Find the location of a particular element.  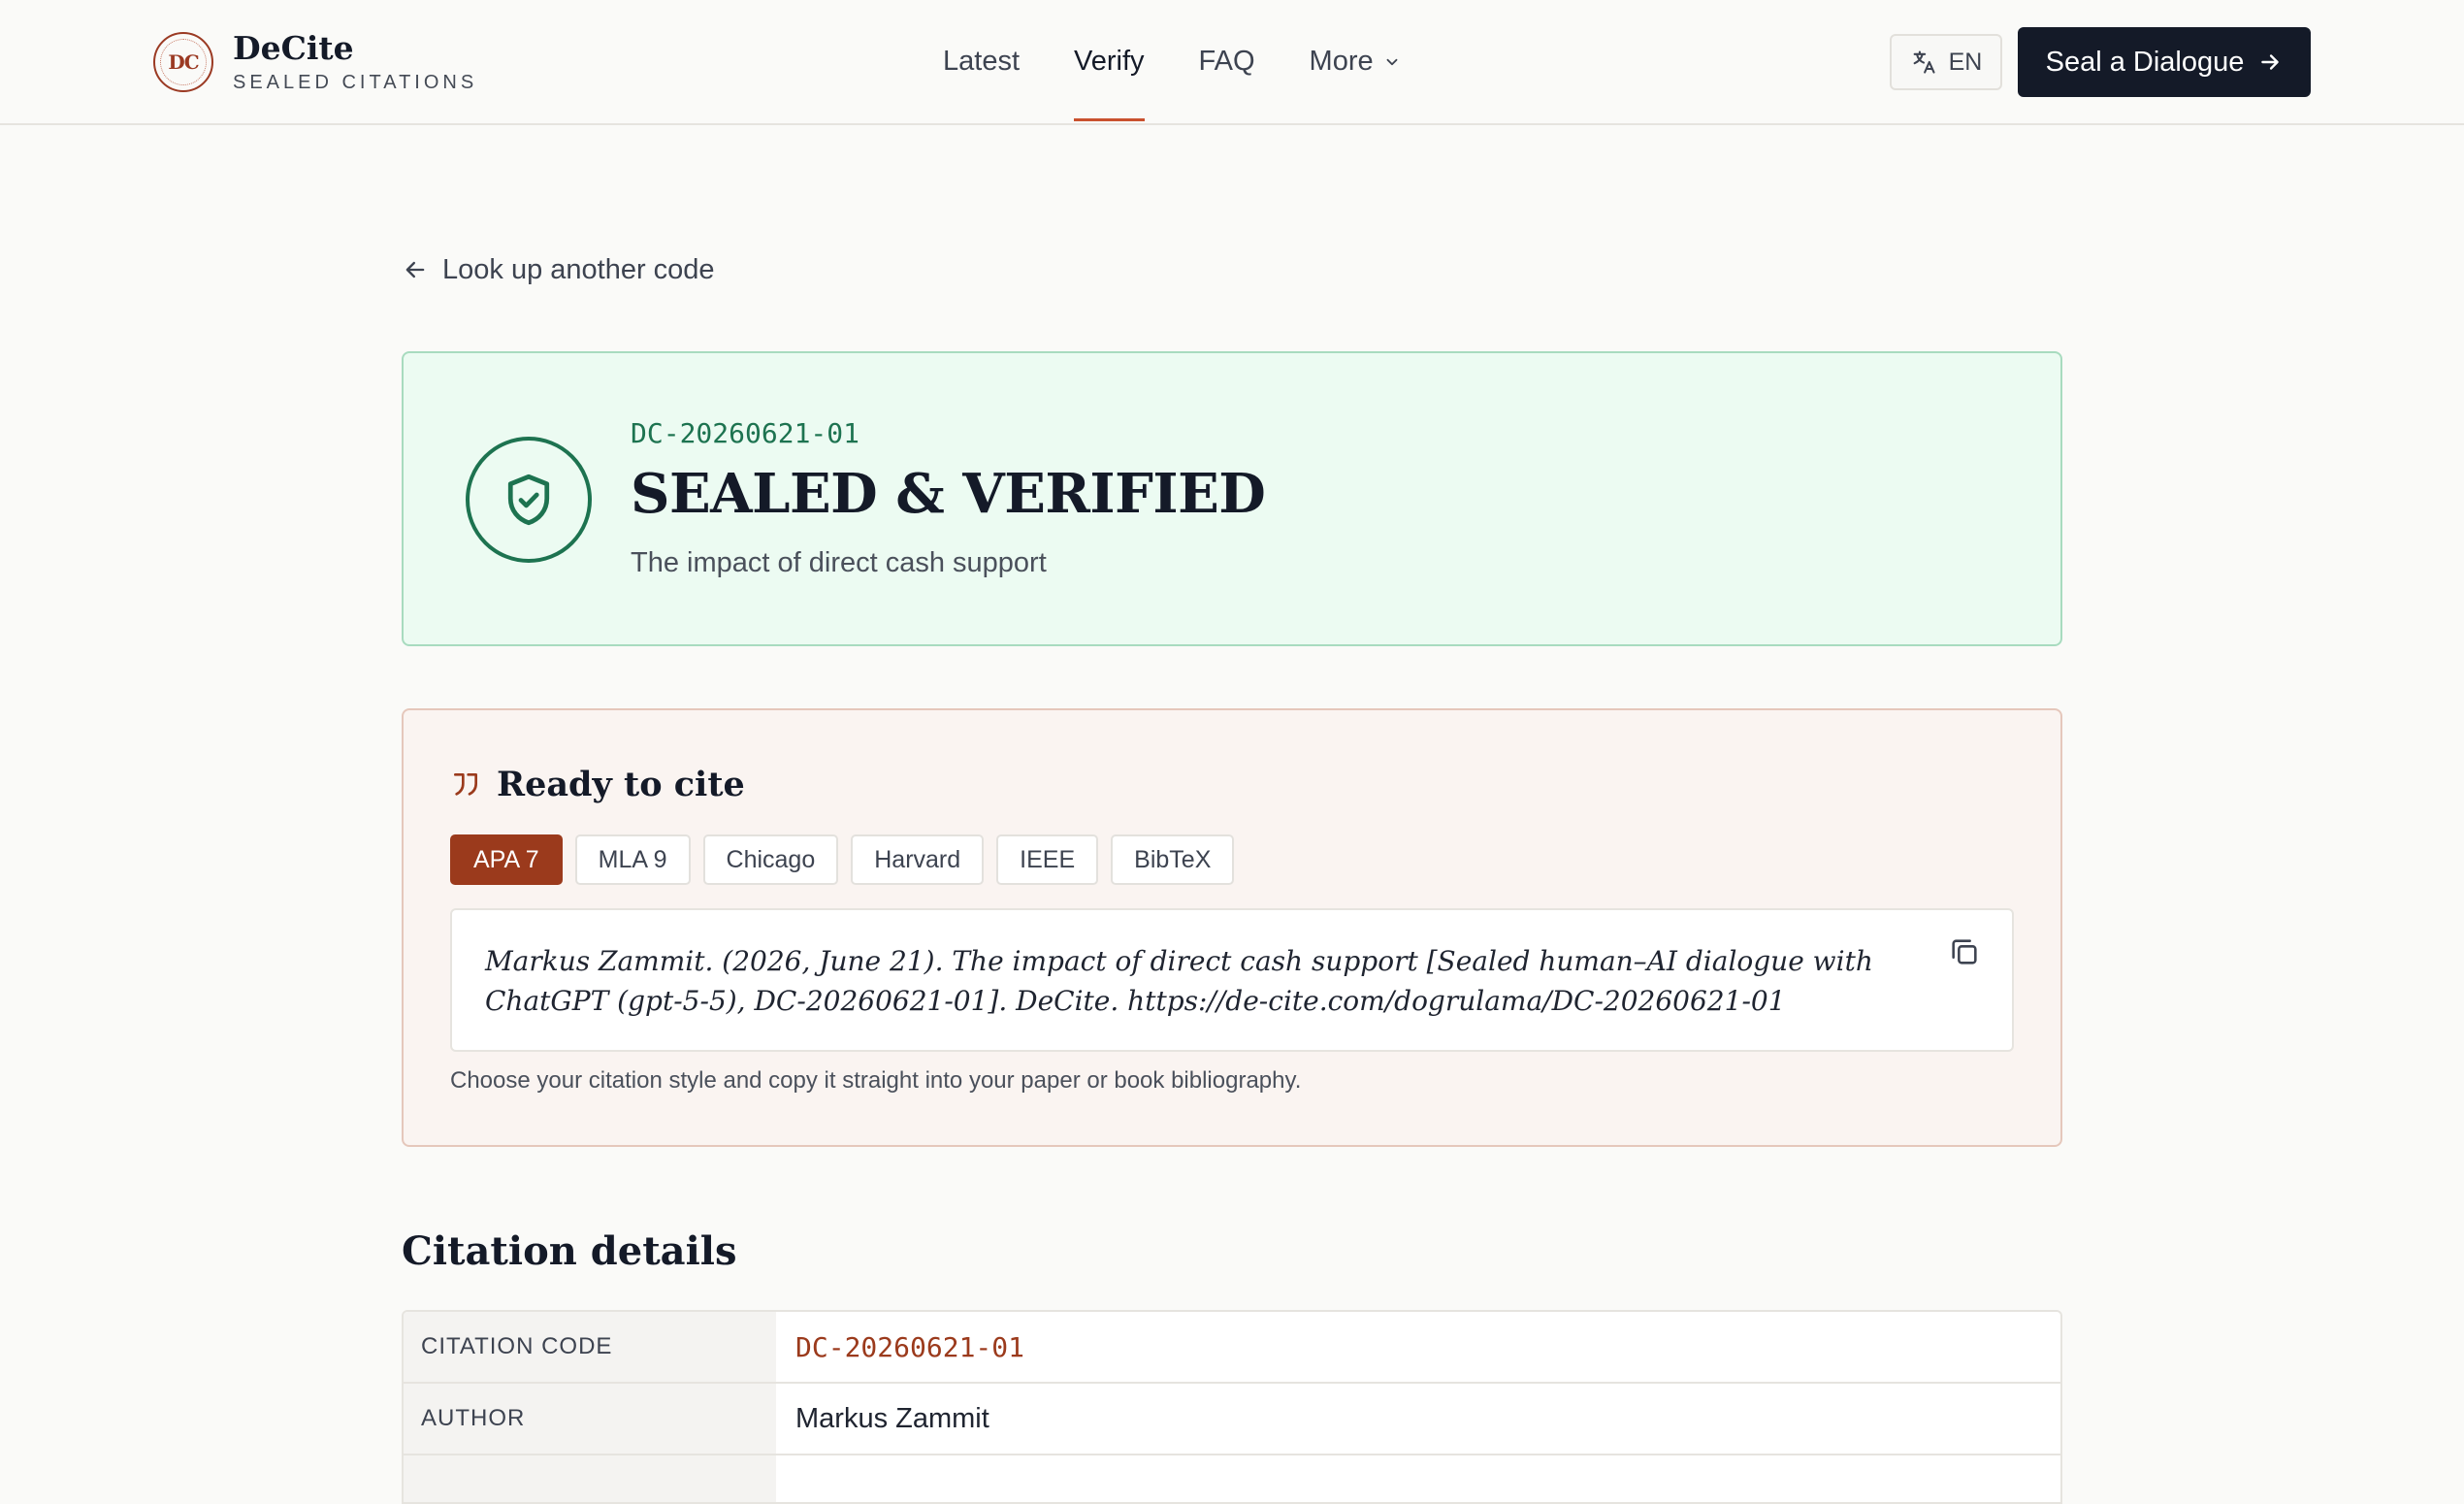

verified-title: SEALED & VERIFIED is located at coordinates (948, 494).